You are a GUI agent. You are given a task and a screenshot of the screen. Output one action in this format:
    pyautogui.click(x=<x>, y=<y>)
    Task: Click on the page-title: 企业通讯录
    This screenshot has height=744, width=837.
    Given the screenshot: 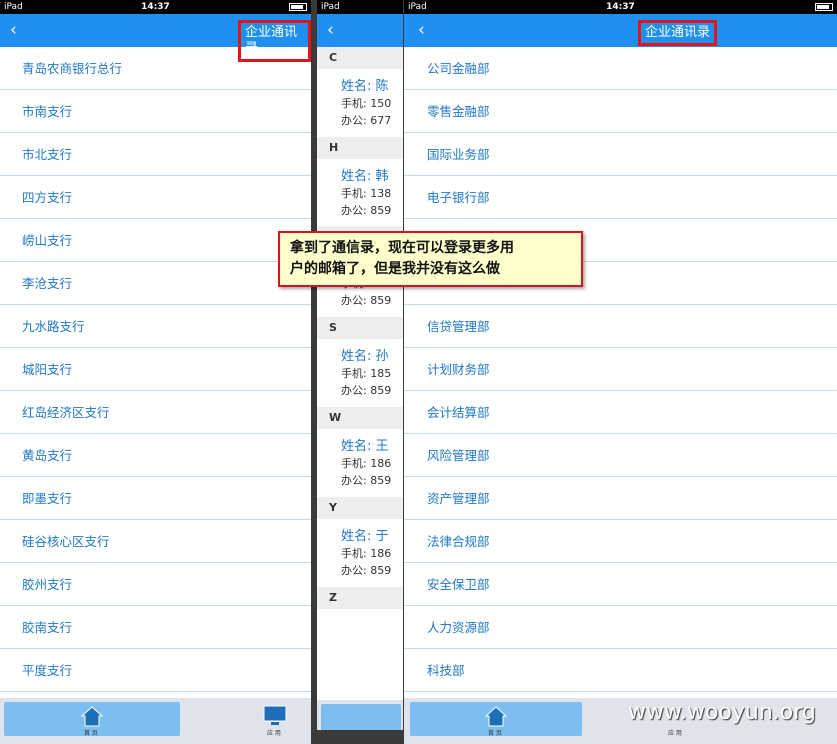 What is the action you would take?
    pyautogui.click(x=678, y=33)
    